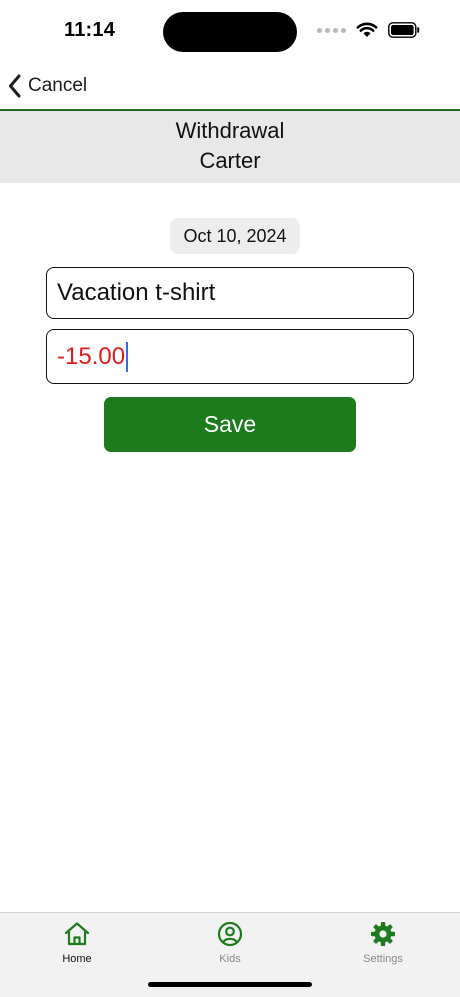 This screenshot has height=997, width=460. Describe the element at coordinates (230, 934) in the screenshot. I see `person-circle-icon` at that location.